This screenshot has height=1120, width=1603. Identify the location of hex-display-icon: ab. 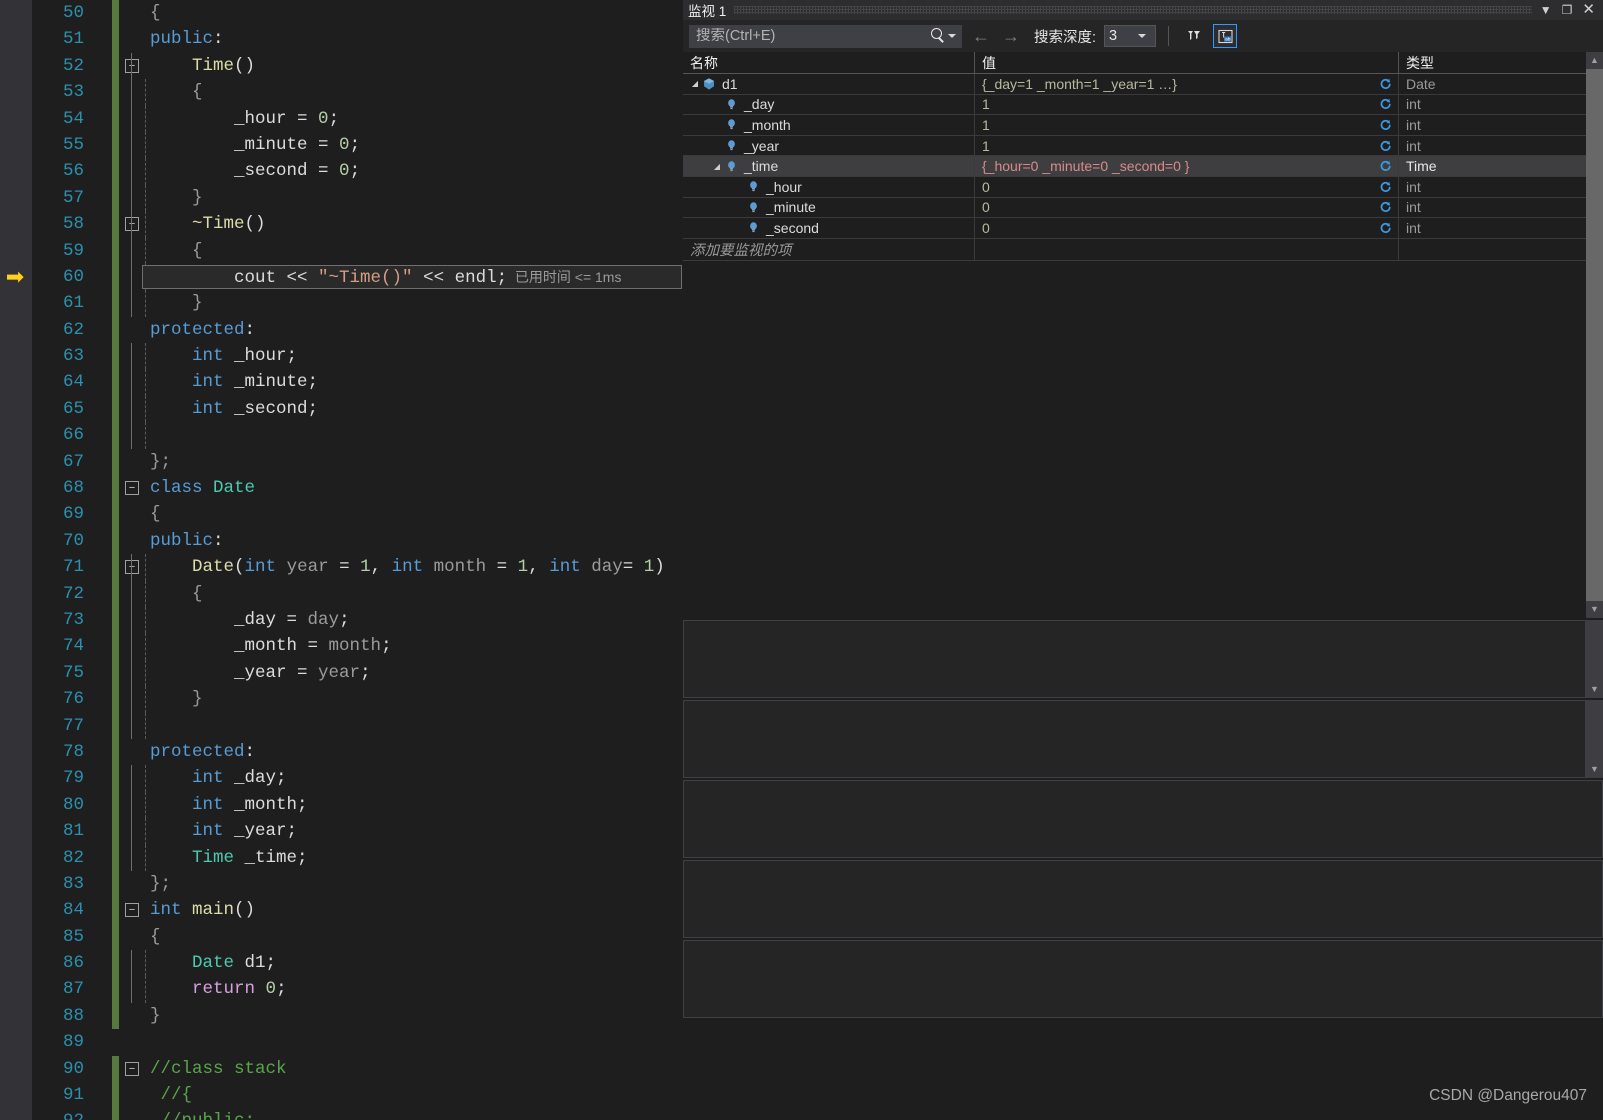
(1225, 36).